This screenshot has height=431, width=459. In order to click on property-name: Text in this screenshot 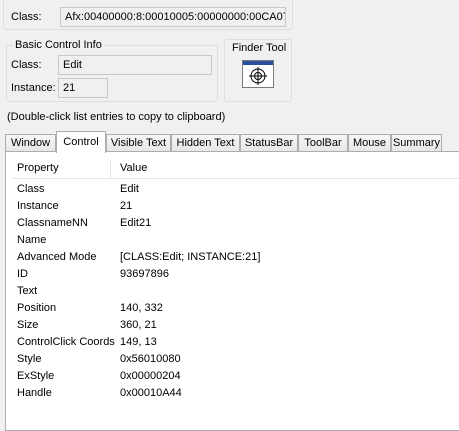, I will do `click(27, 291)`.